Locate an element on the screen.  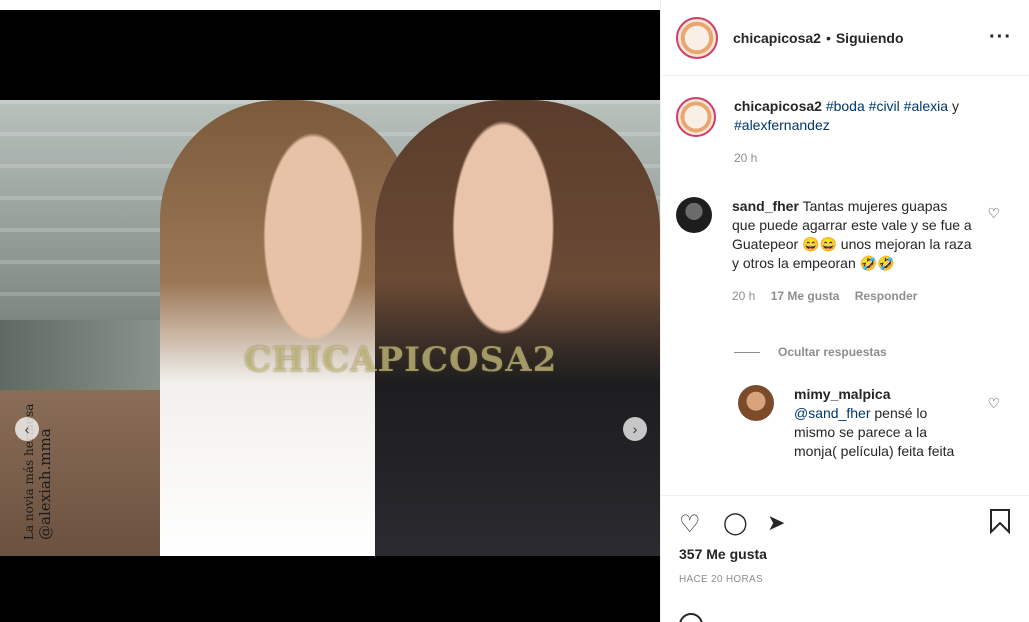
next-photo-button: › is located at coordinates (635, 429).